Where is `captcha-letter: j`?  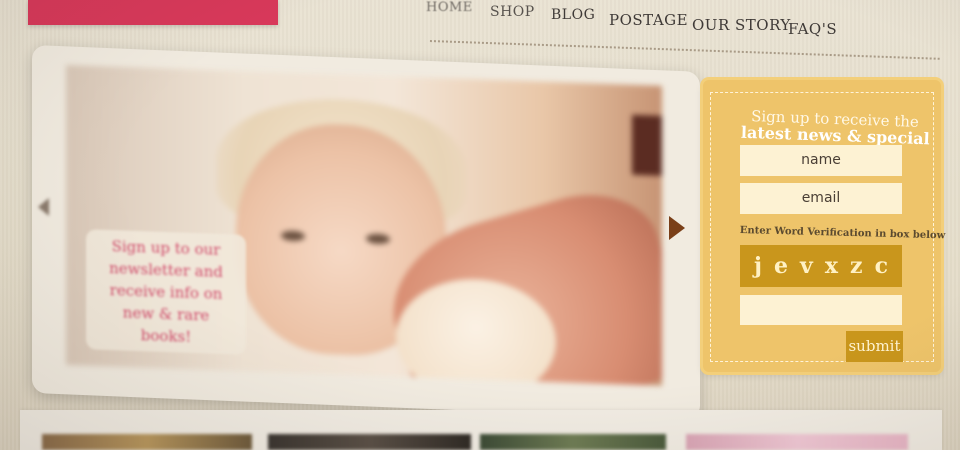
captcha-letter: j is located at coordinates (758, 266).